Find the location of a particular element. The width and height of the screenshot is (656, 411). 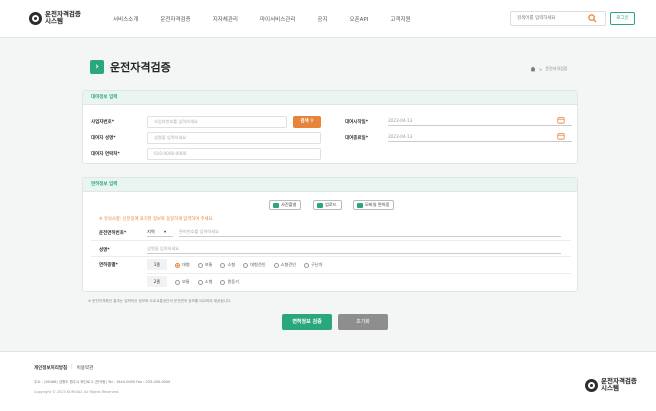

radio-class1-normal: 보통 is located at coordinates (204, 265).